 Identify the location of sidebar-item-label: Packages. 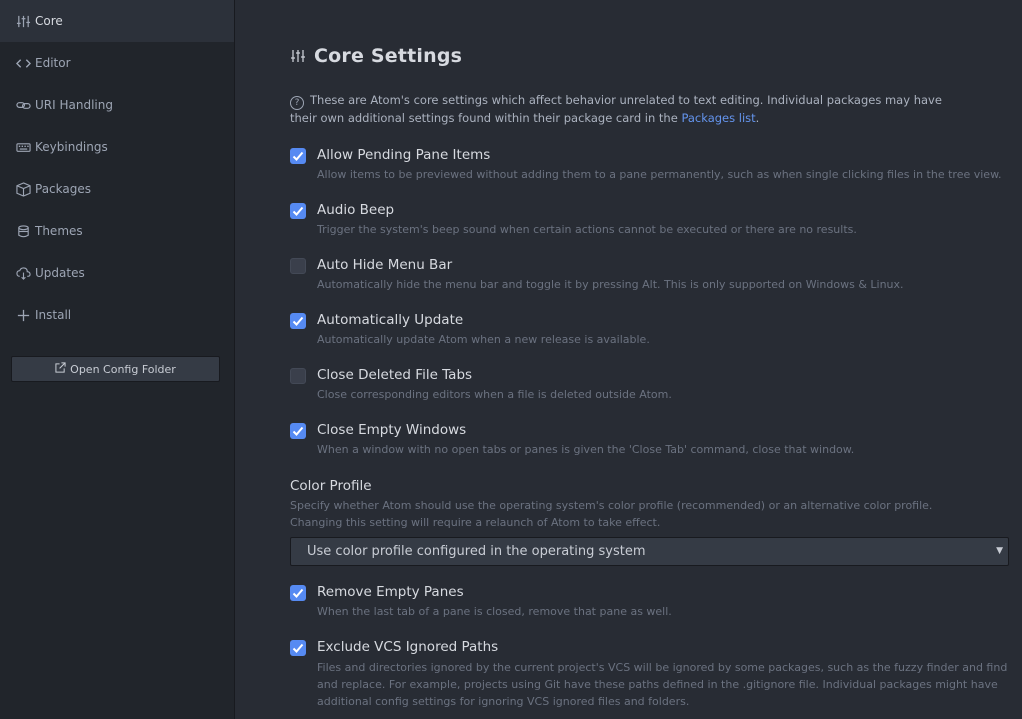
(63, 189).